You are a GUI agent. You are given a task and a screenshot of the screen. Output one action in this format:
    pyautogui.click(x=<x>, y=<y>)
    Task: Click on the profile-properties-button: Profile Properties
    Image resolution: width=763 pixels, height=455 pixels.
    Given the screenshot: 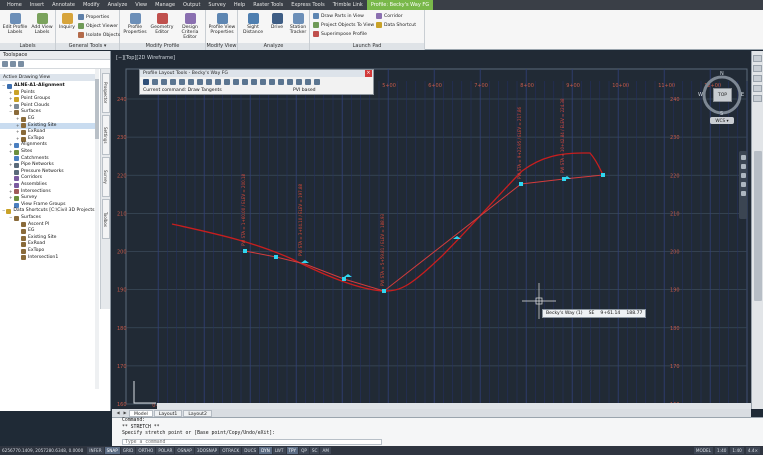 What is the action you would take?
    pyautogui.click(x=135, y=24)
    